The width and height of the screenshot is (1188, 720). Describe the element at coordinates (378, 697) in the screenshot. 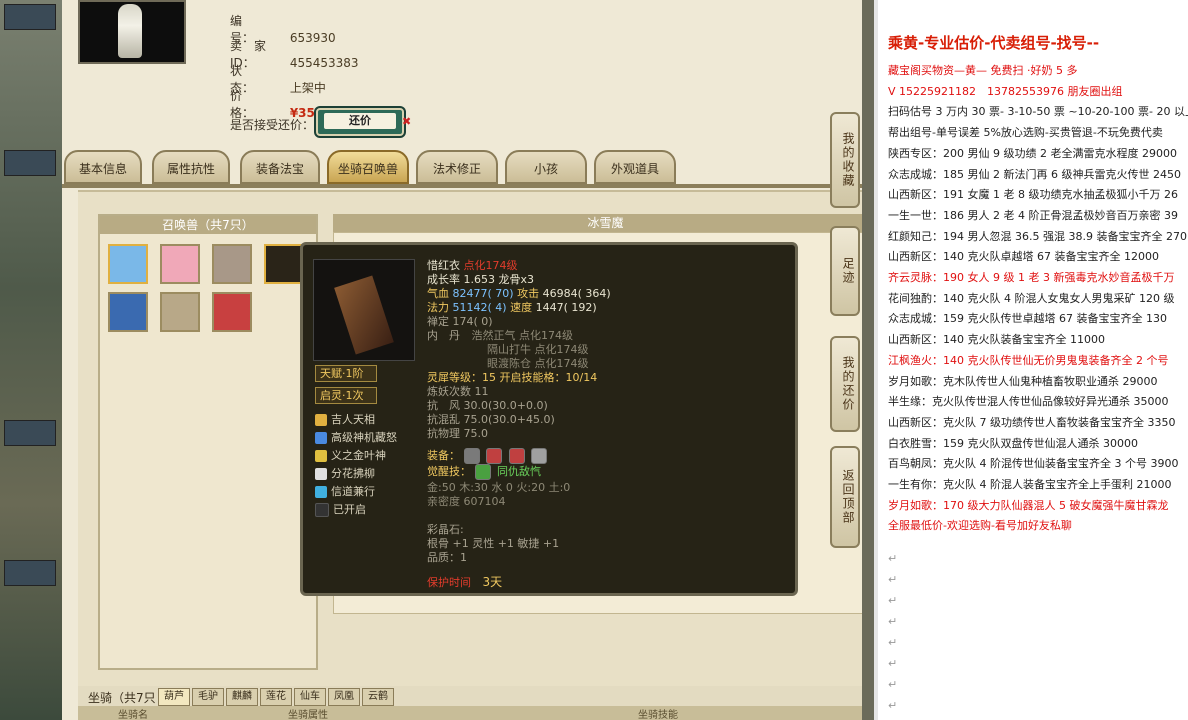

I see `mount-tab: 云鹤` at that location.